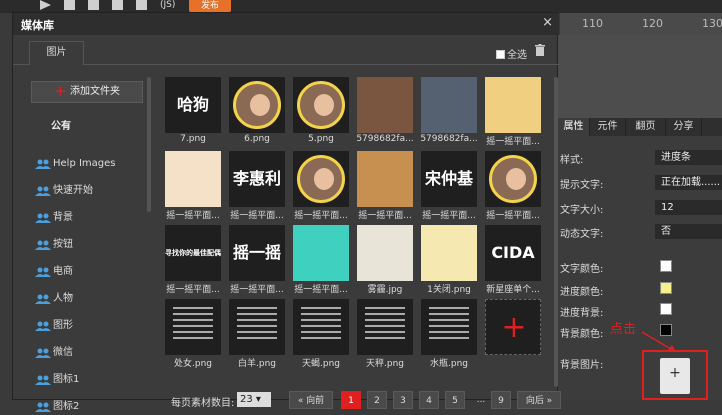 The image size is (722, 415). Describe the element at coordinates (66, 379) in the screenshot. I see `folder-label: 图标1` at that location.